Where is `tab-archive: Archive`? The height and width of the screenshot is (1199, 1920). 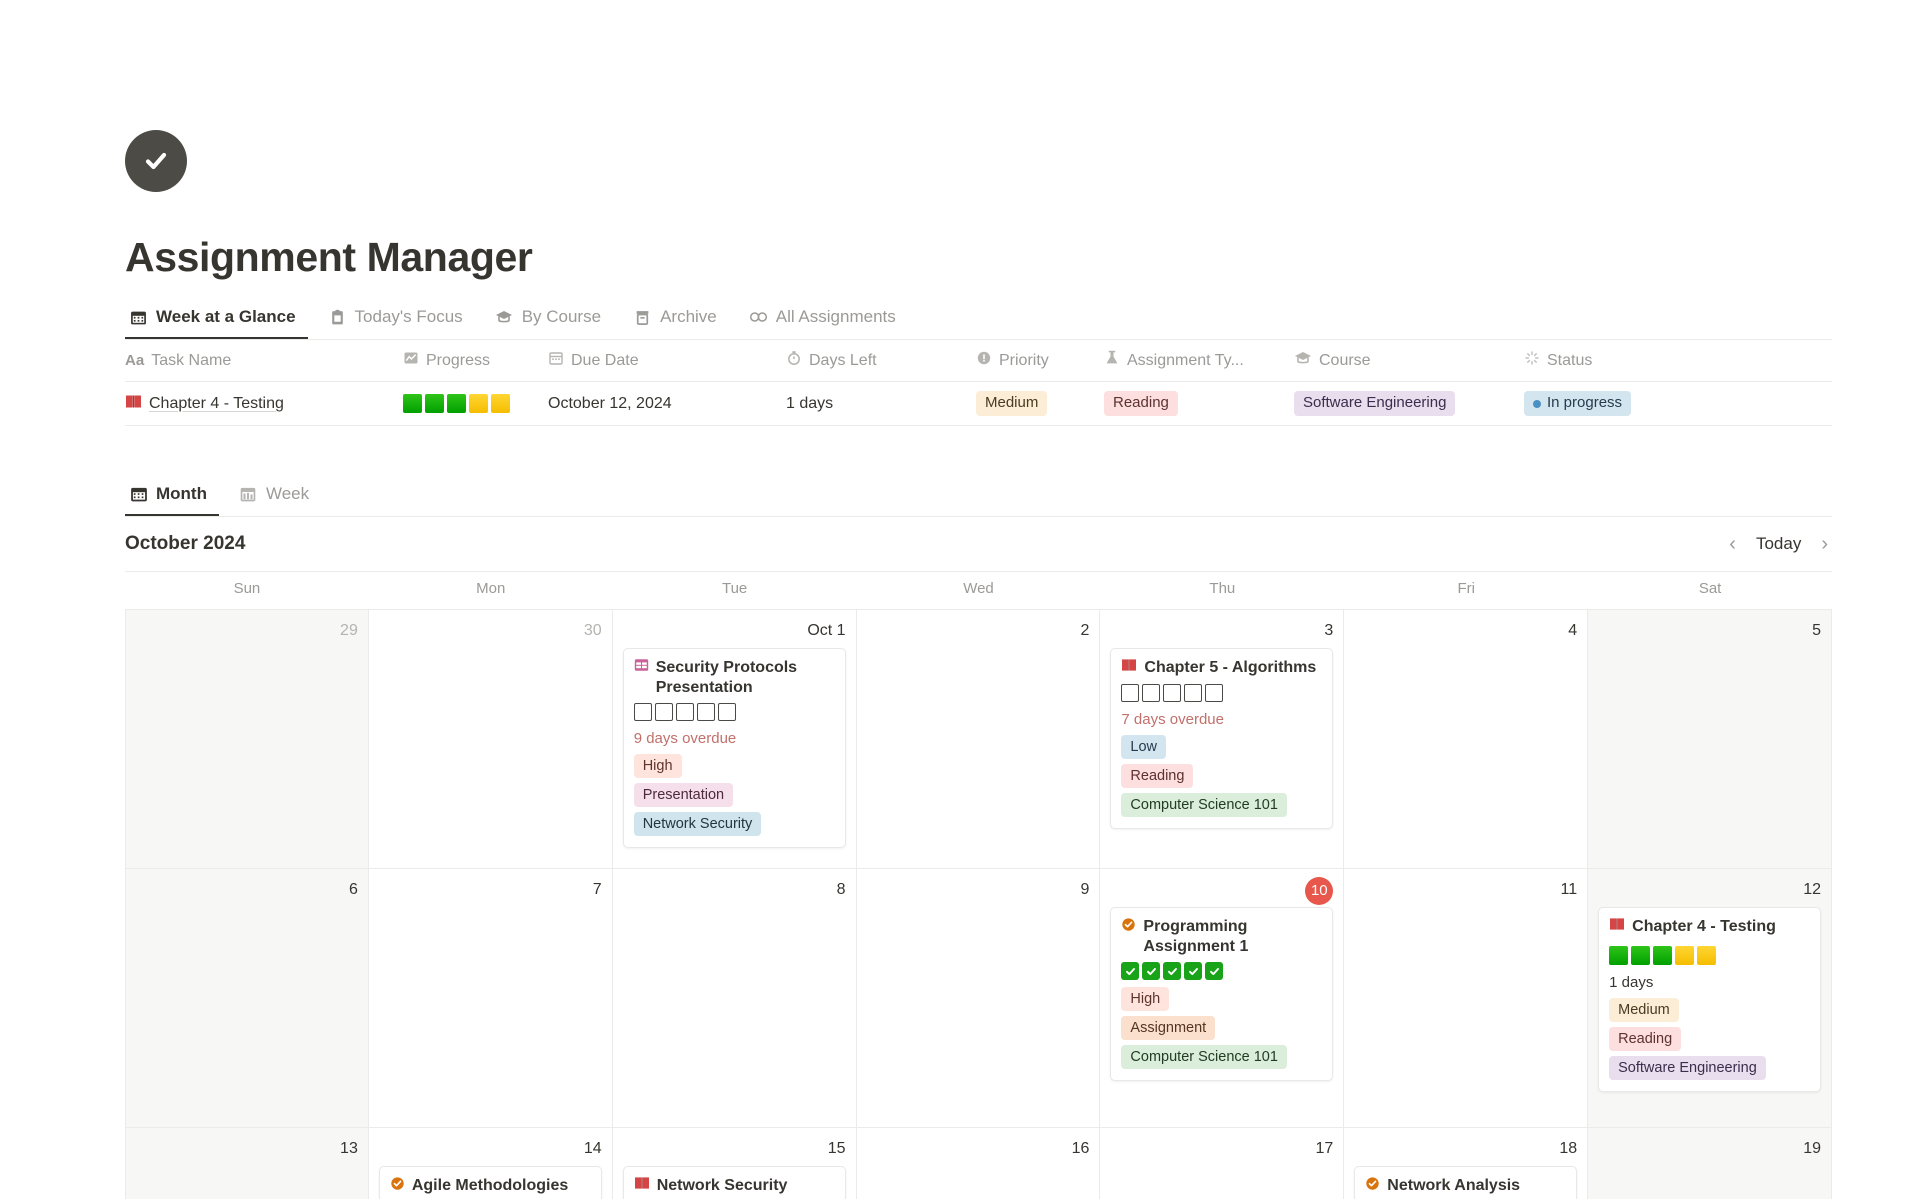 tab-archive: Archive is located at coordinates (679, 321).